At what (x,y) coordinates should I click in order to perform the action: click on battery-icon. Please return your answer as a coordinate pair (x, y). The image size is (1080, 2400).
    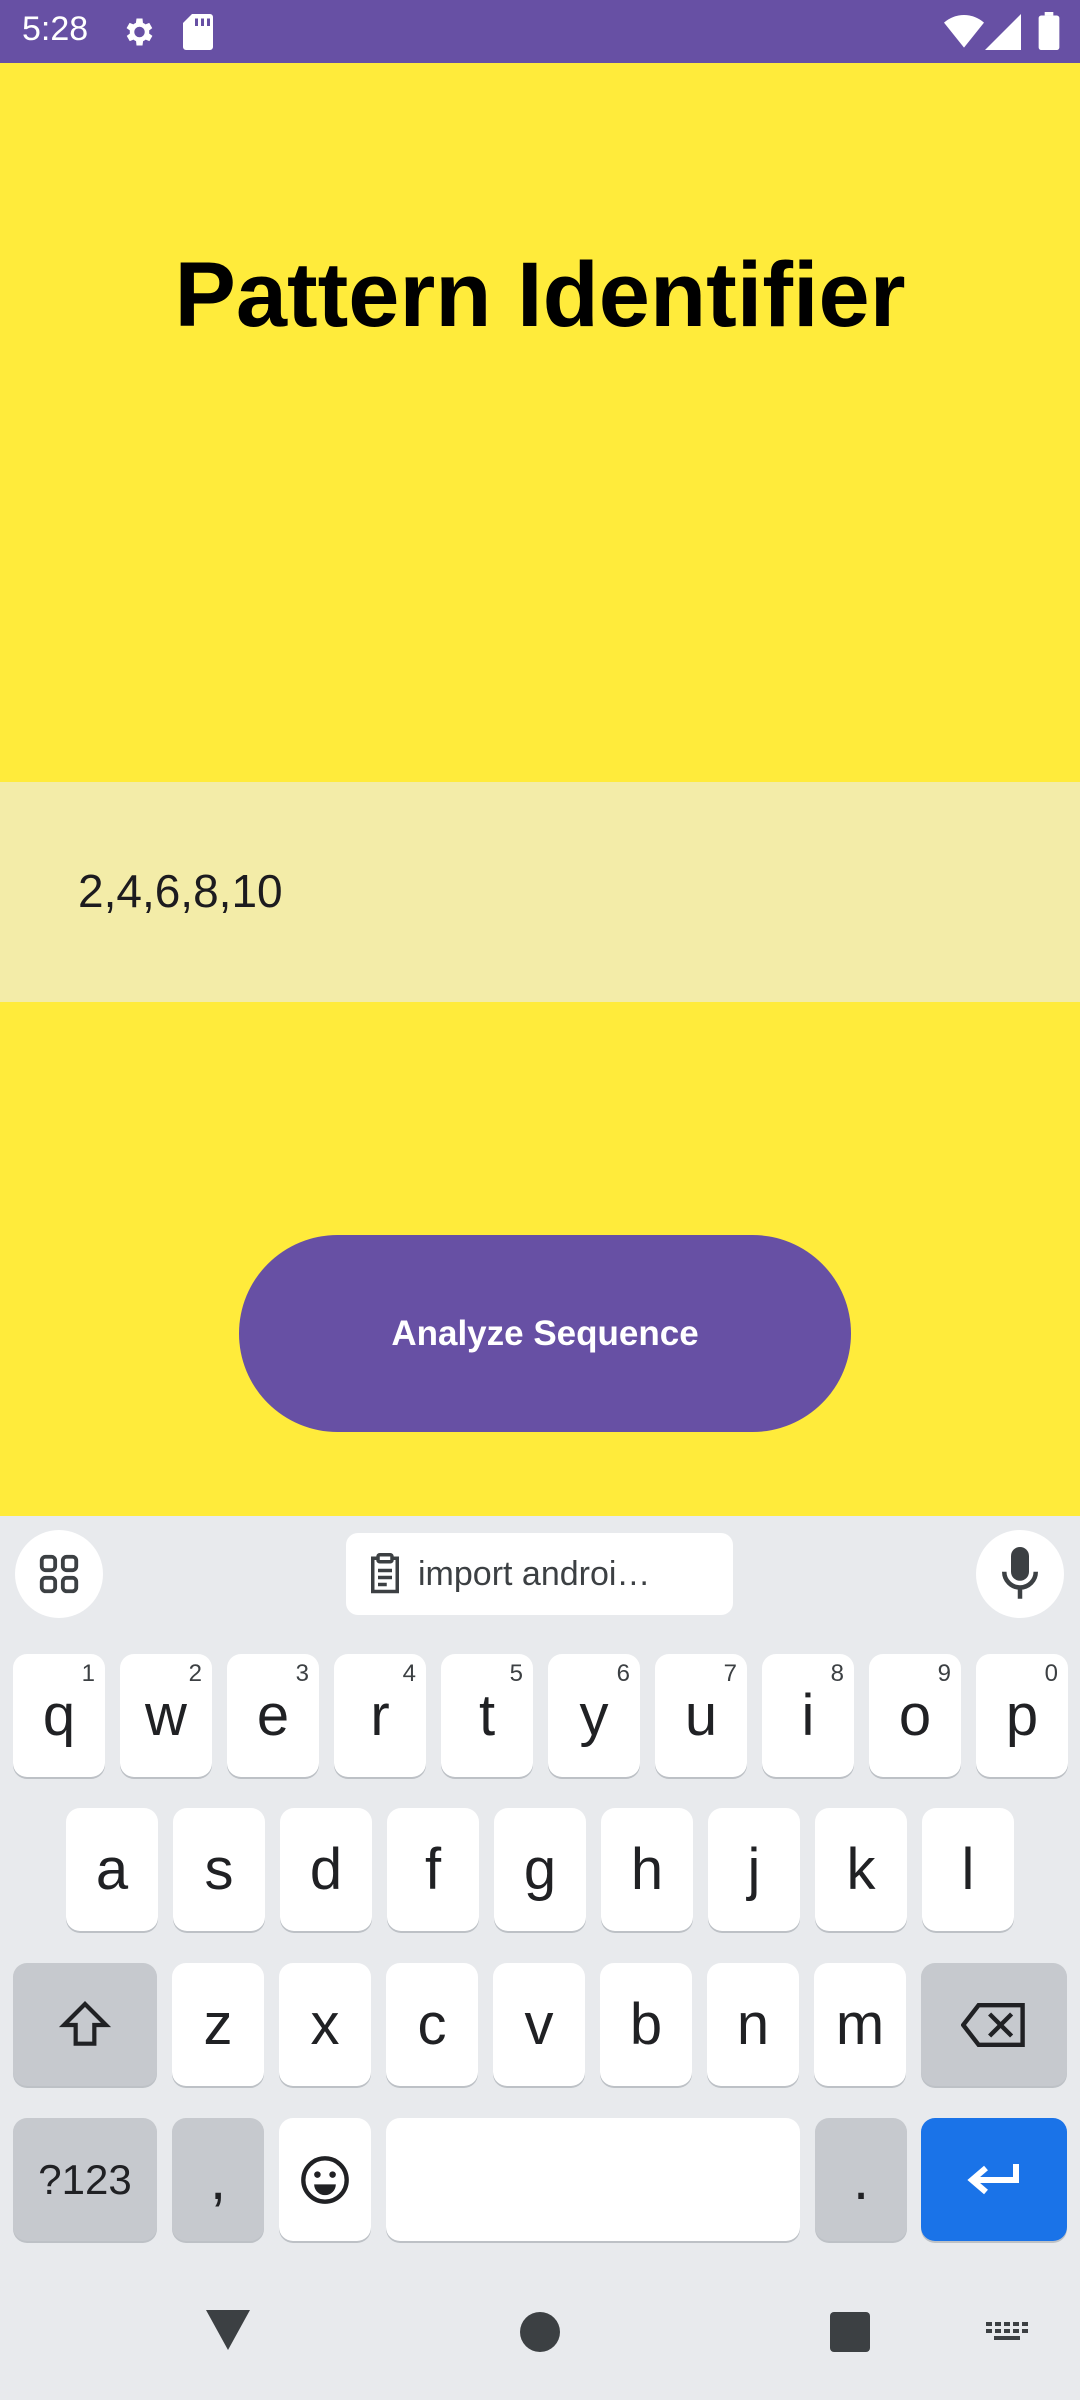
    Looking at the image, I should click on (1049, 33).